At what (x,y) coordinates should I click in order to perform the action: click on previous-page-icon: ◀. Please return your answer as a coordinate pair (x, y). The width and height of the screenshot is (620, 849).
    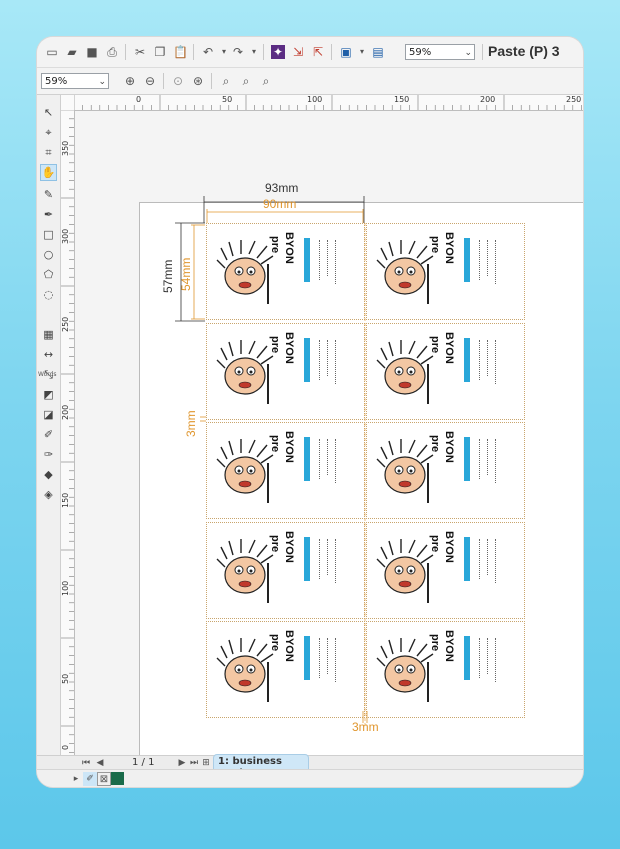
    Looking at the image, I should click on (100, 763).